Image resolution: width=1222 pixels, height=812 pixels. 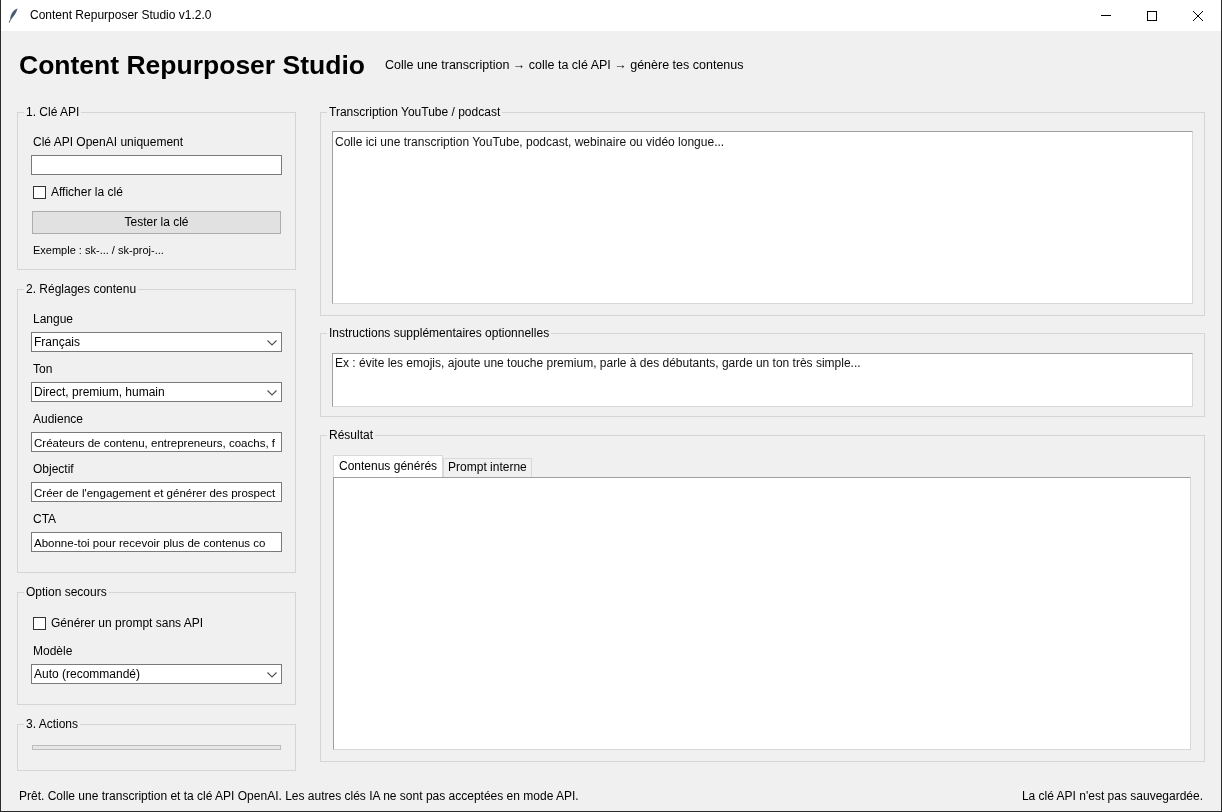 I want to click on app-subtitle: Colle une transcription → colle ta clé API → génère tes contenus, so click(x=564, y=65).